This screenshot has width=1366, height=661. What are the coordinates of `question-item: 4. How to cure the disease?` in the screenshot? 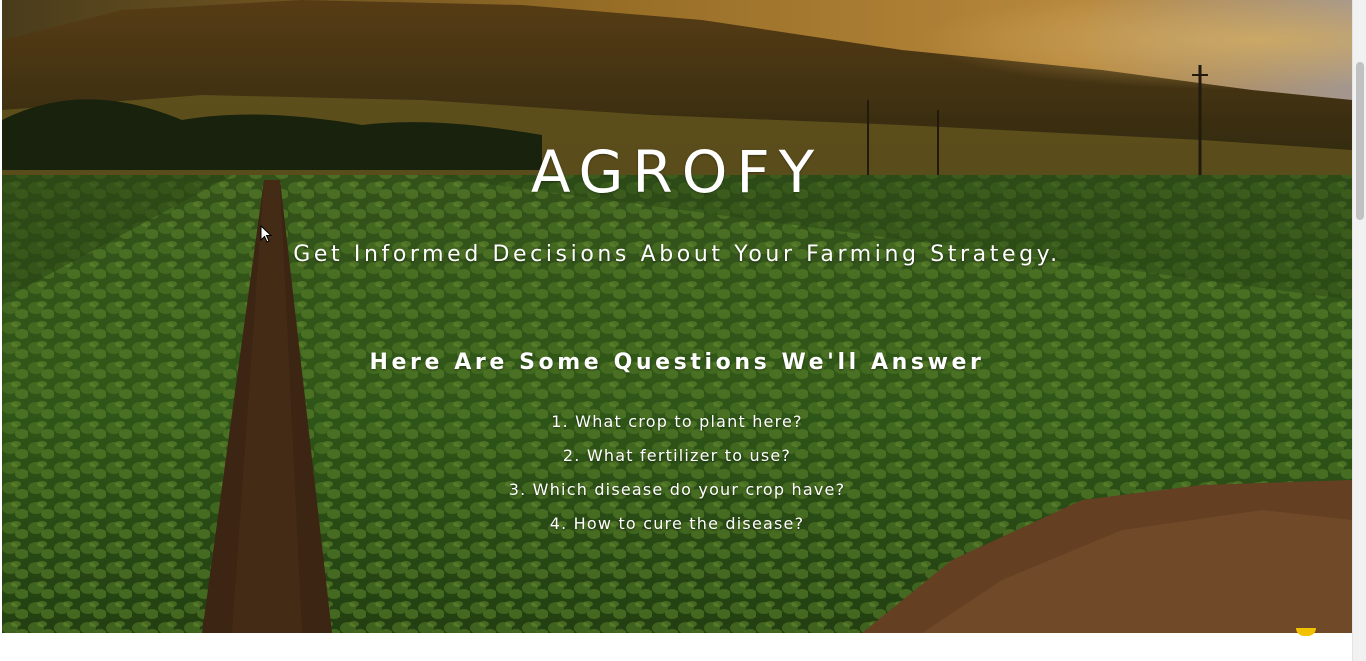 It's located at (677, 523).